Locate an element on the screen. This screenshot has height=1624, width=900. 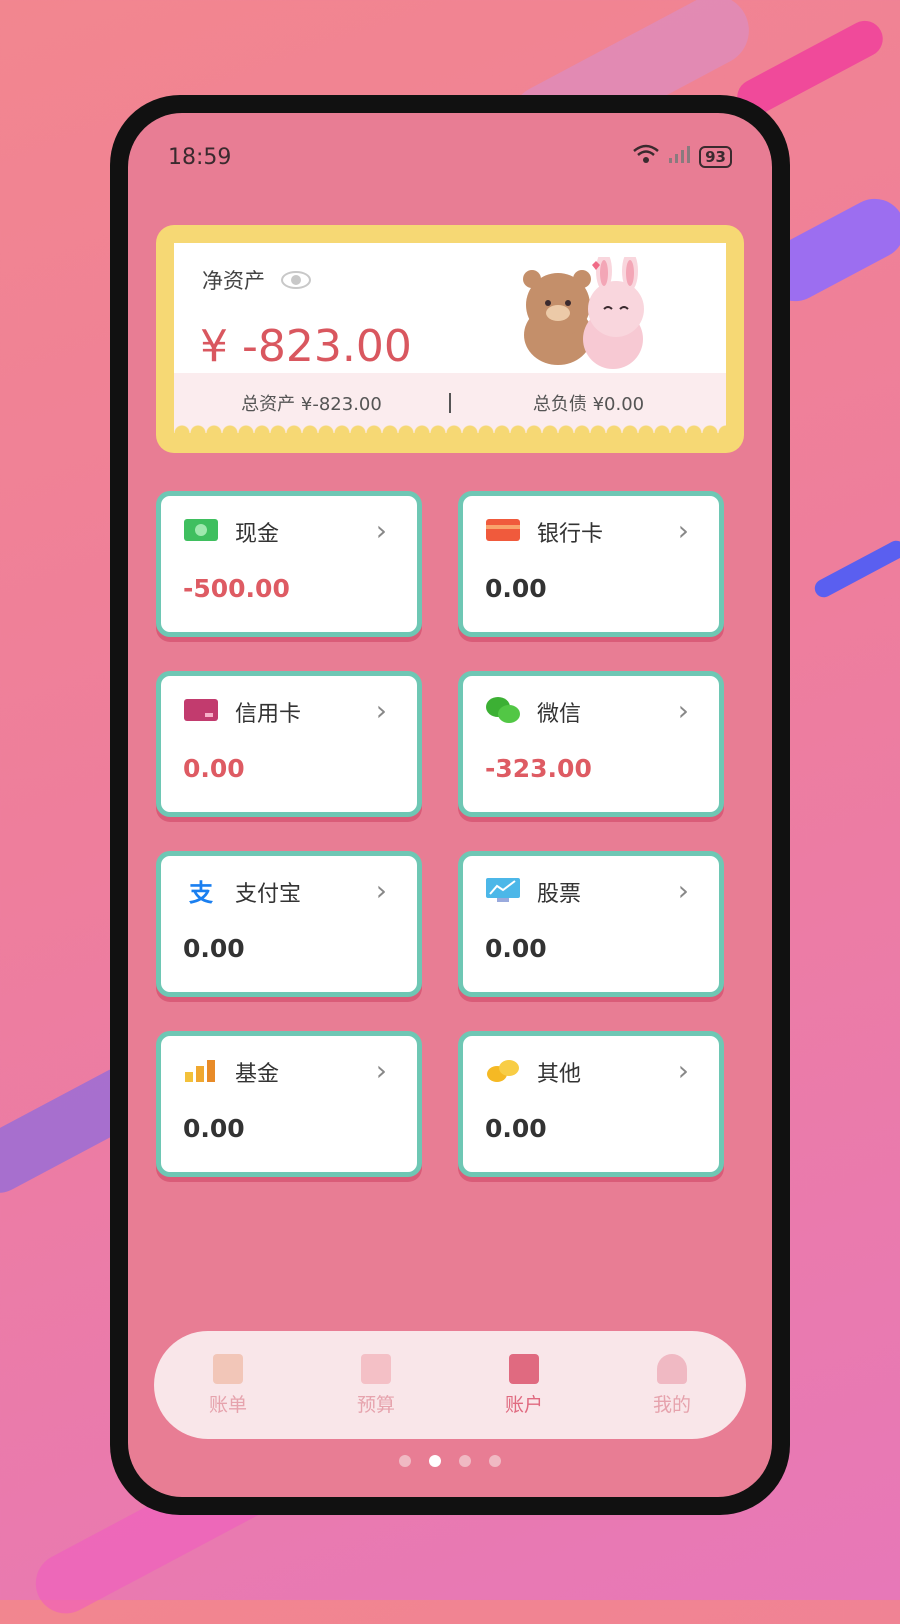
wechat-icon is located at coordinates (503, 710).